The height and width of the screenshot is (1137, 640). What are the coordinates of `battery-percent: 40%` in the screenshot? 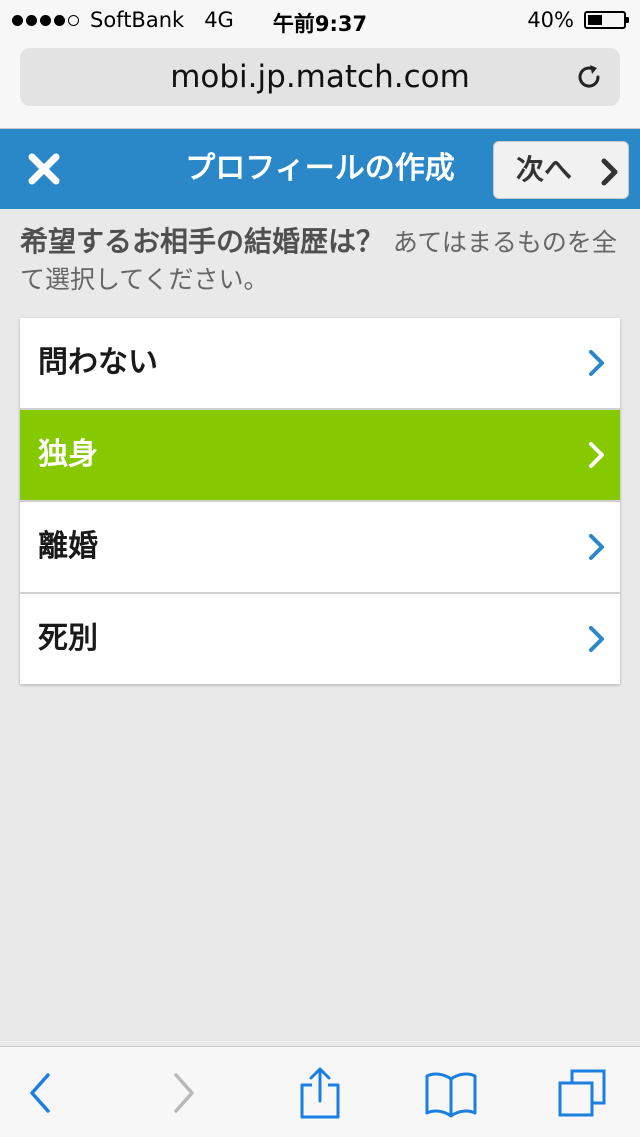 It's located at (550, 20).